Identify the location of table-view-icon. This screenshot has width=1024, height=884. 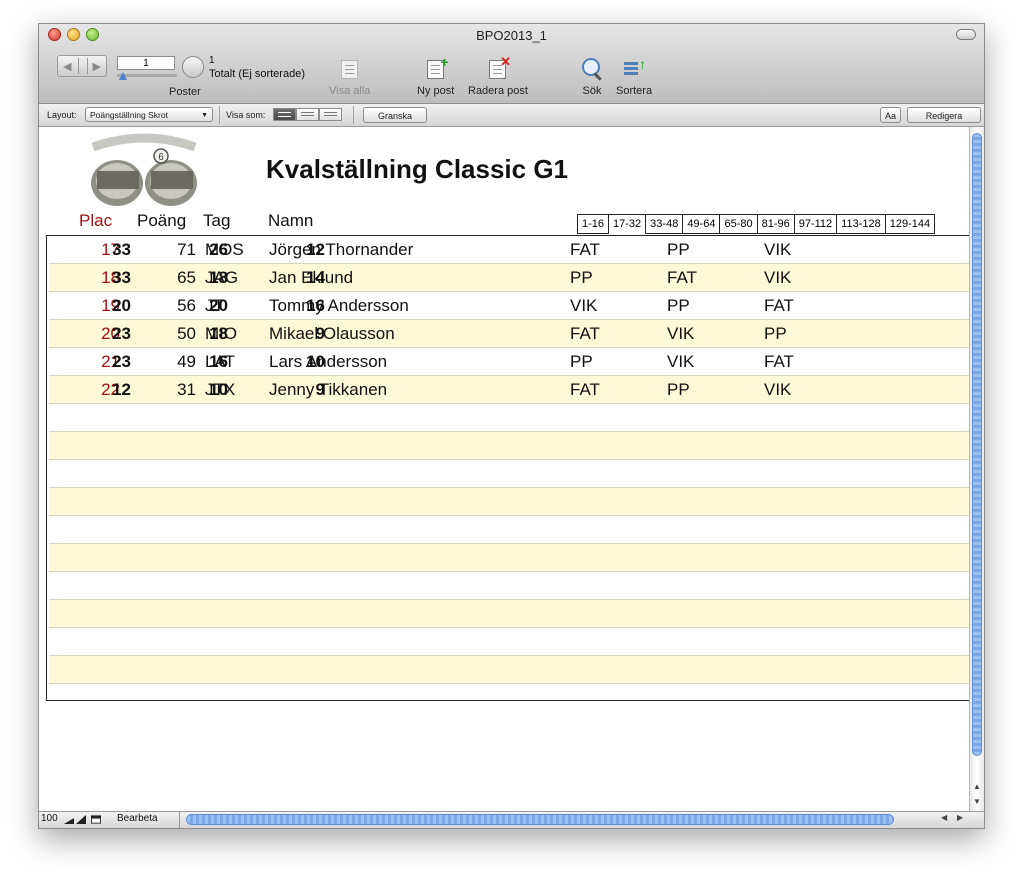
(330, 112).